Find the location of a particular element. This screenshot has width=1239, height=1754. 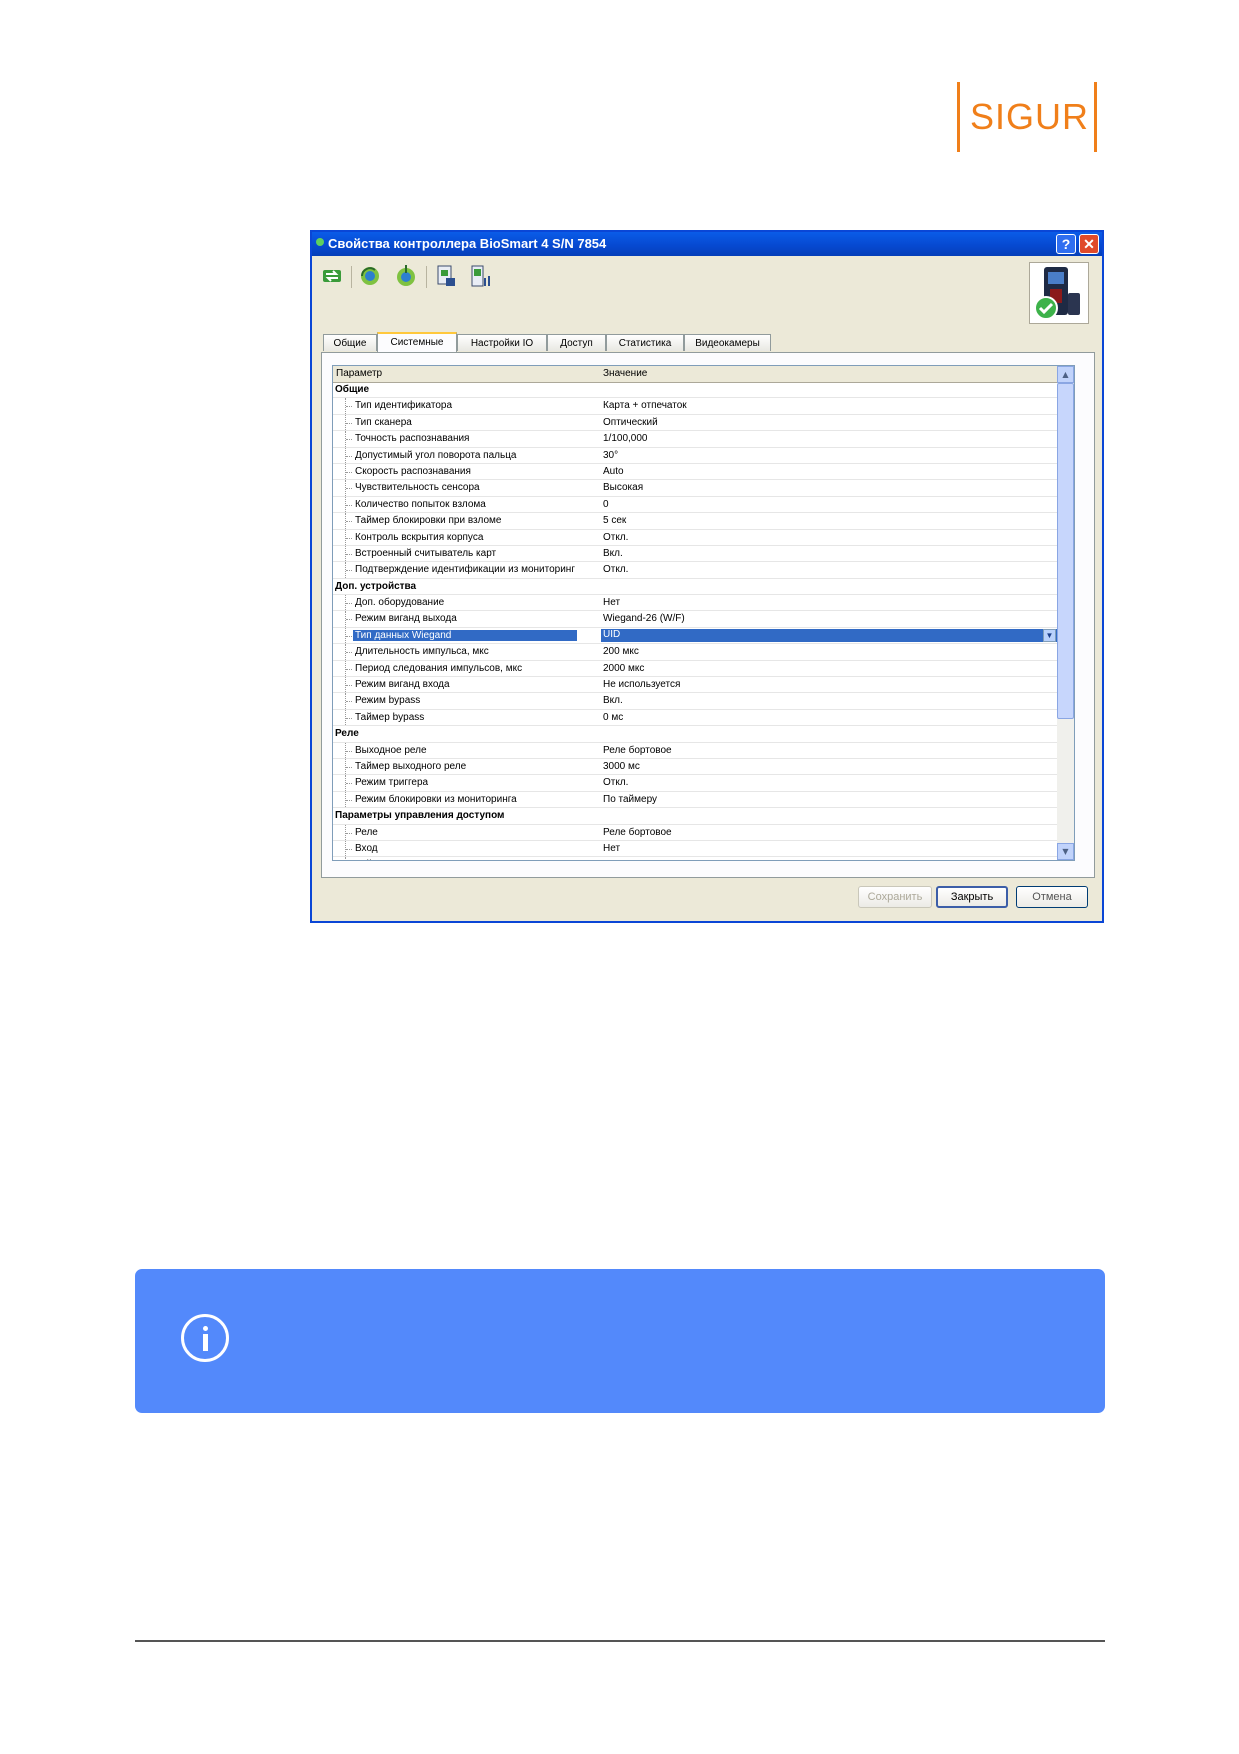

scroll-up-icon: ▲ is located at coordinates (1065, 374).